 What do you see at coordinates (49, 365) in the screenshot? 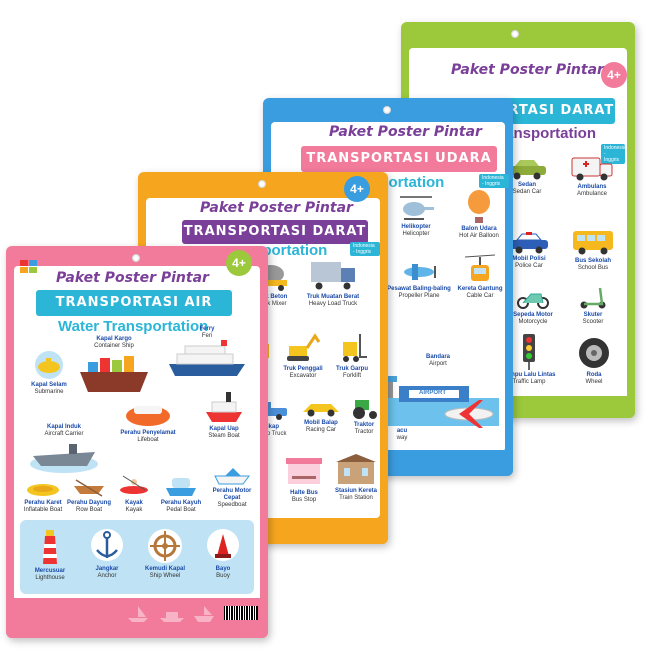
I see `submarine-icon` at bounding box center [49, 365].